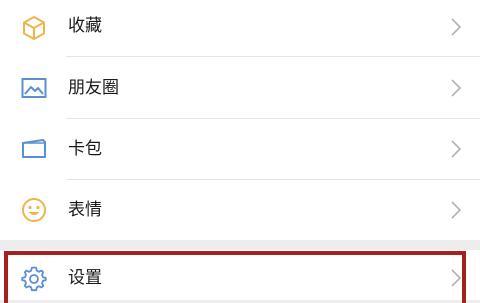 The image size is (480, 303). Describe the element at coordinates (273, 56) in the screenshot. I see `divider` at that location.